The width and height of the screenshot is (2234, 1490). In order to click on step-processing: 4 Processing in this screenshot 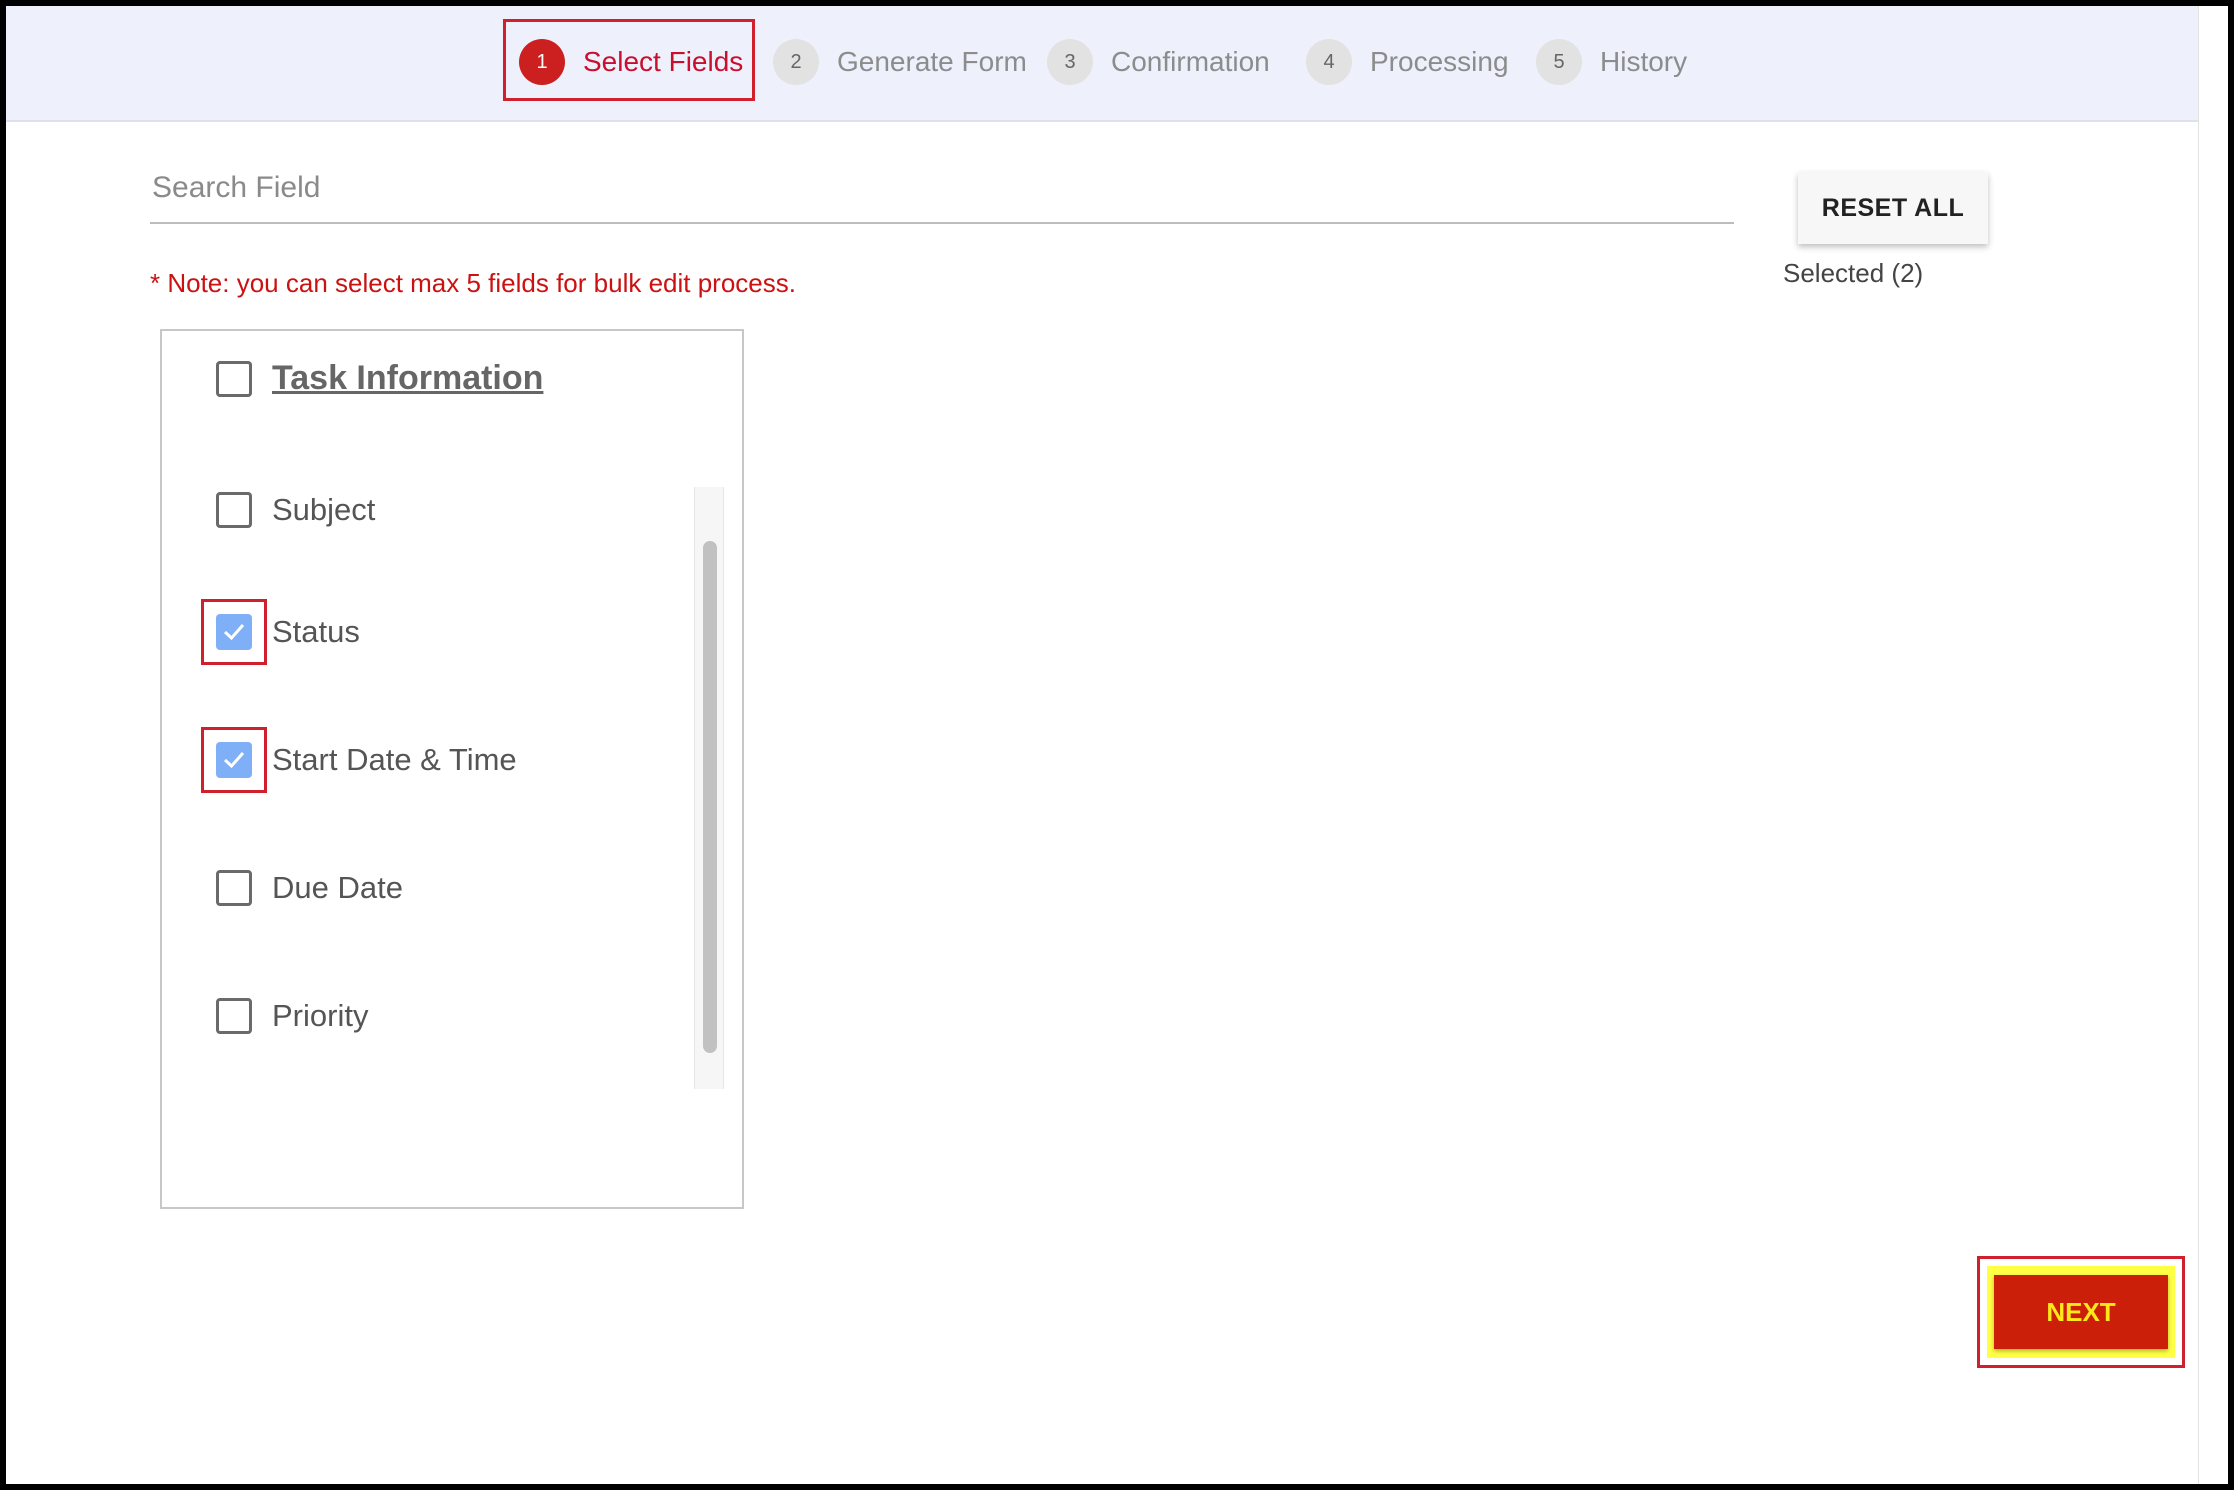, I will do `click(1407, 62)`.